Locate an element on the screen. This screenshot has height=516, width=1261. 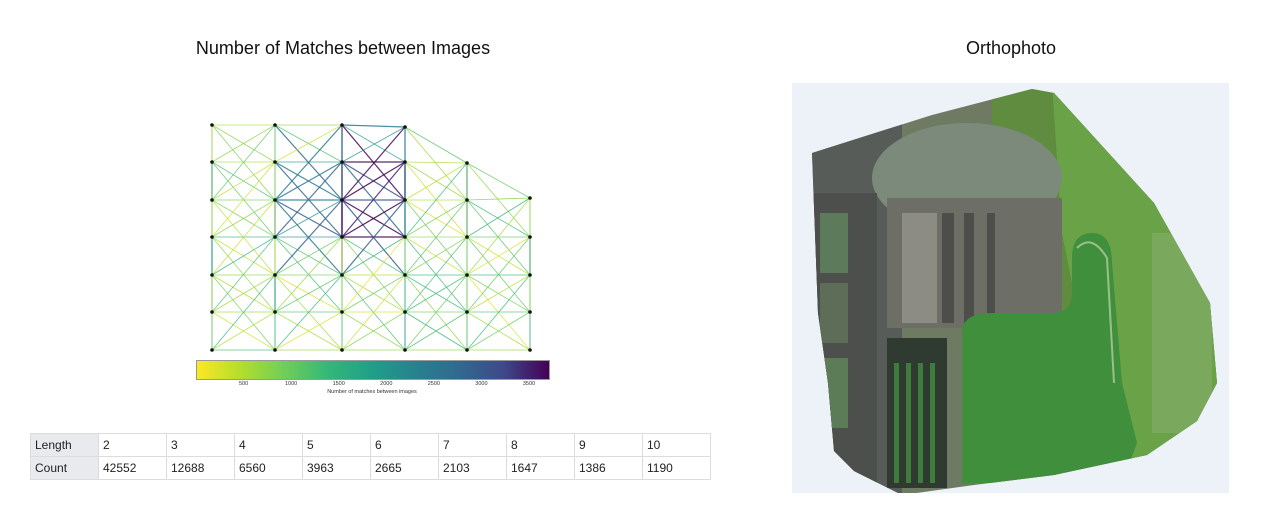
length-cell: 3 is located at coordinates (200, 445).